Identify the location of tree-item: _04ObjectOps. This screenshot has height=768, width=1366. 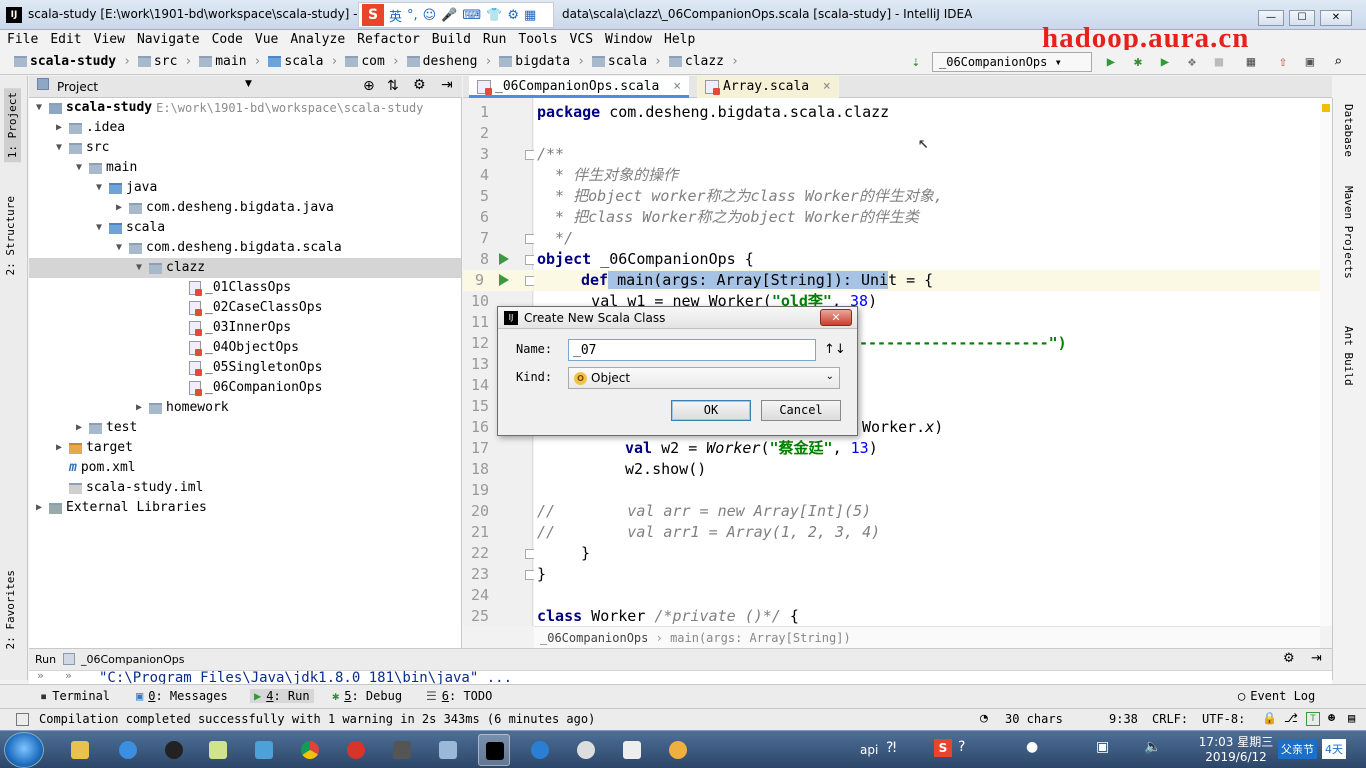
(245, 348).